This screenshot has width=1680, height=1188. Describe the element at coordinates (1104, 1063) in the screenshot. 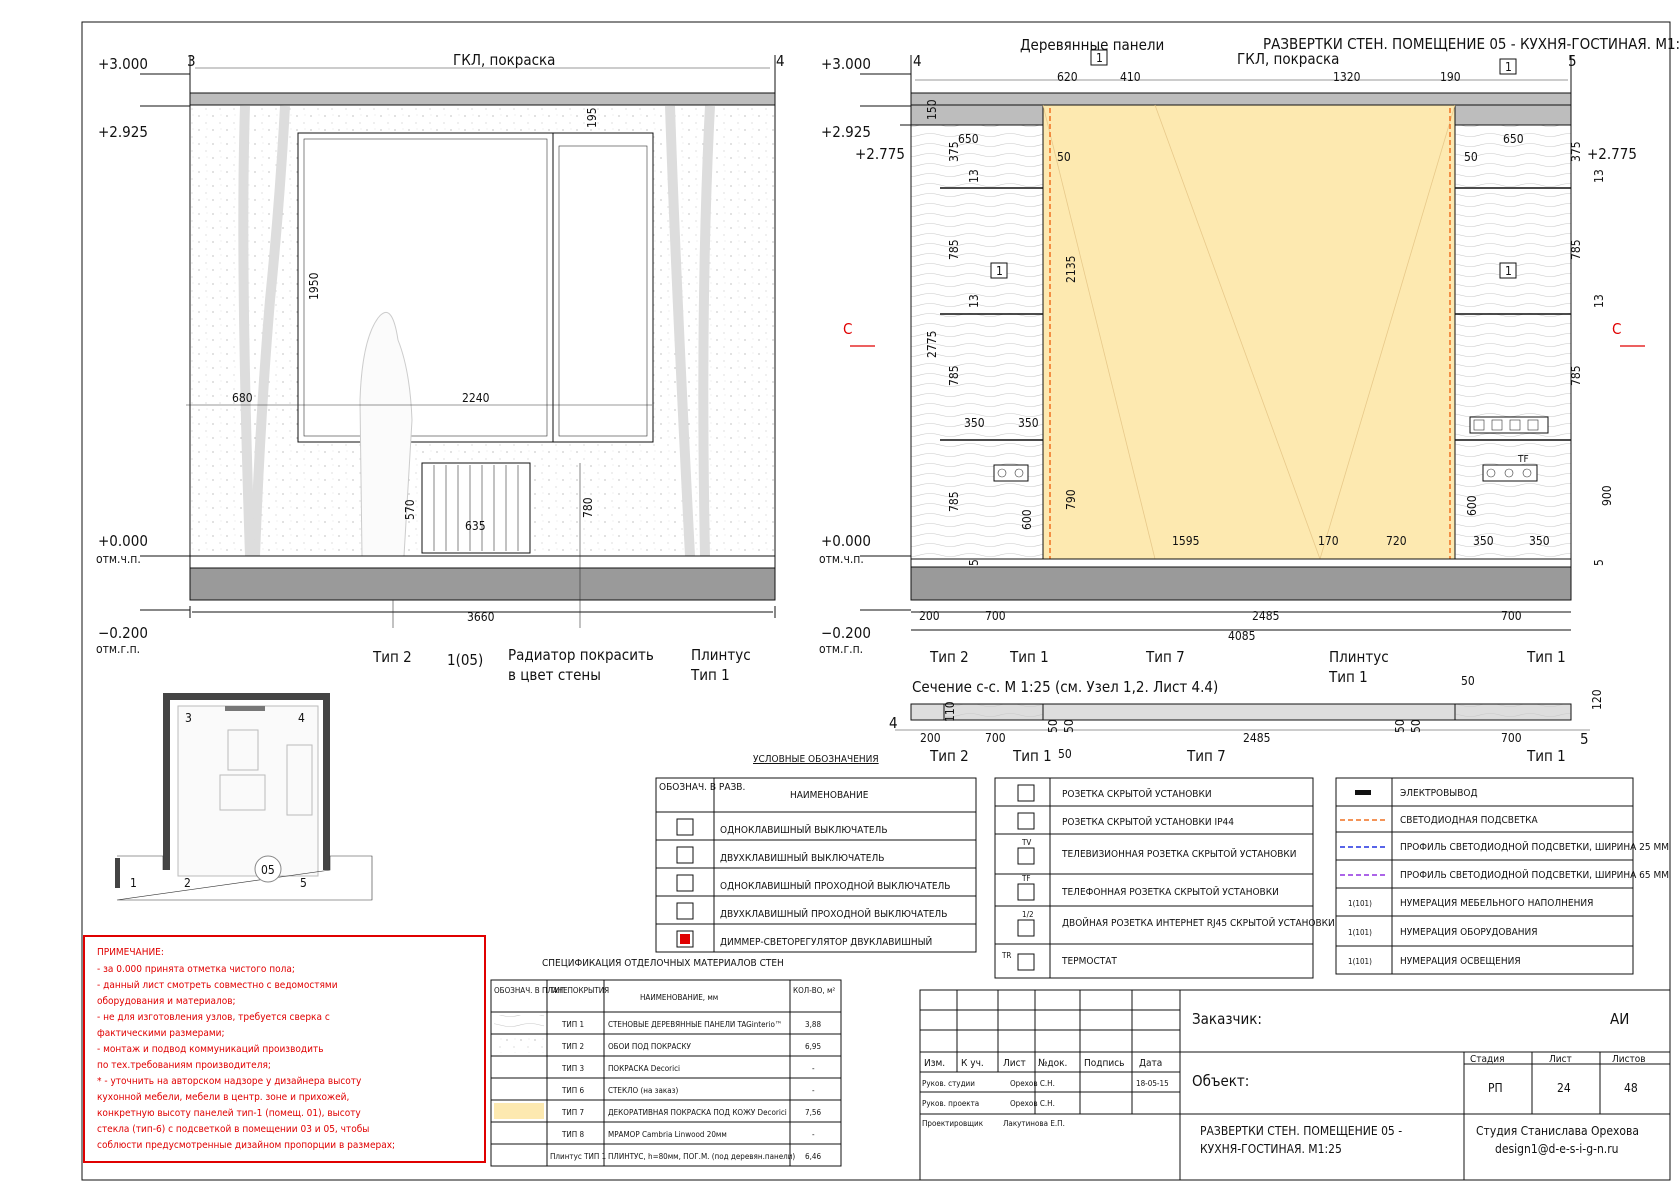

I see `stamp-col-4: Подпись` at that location.